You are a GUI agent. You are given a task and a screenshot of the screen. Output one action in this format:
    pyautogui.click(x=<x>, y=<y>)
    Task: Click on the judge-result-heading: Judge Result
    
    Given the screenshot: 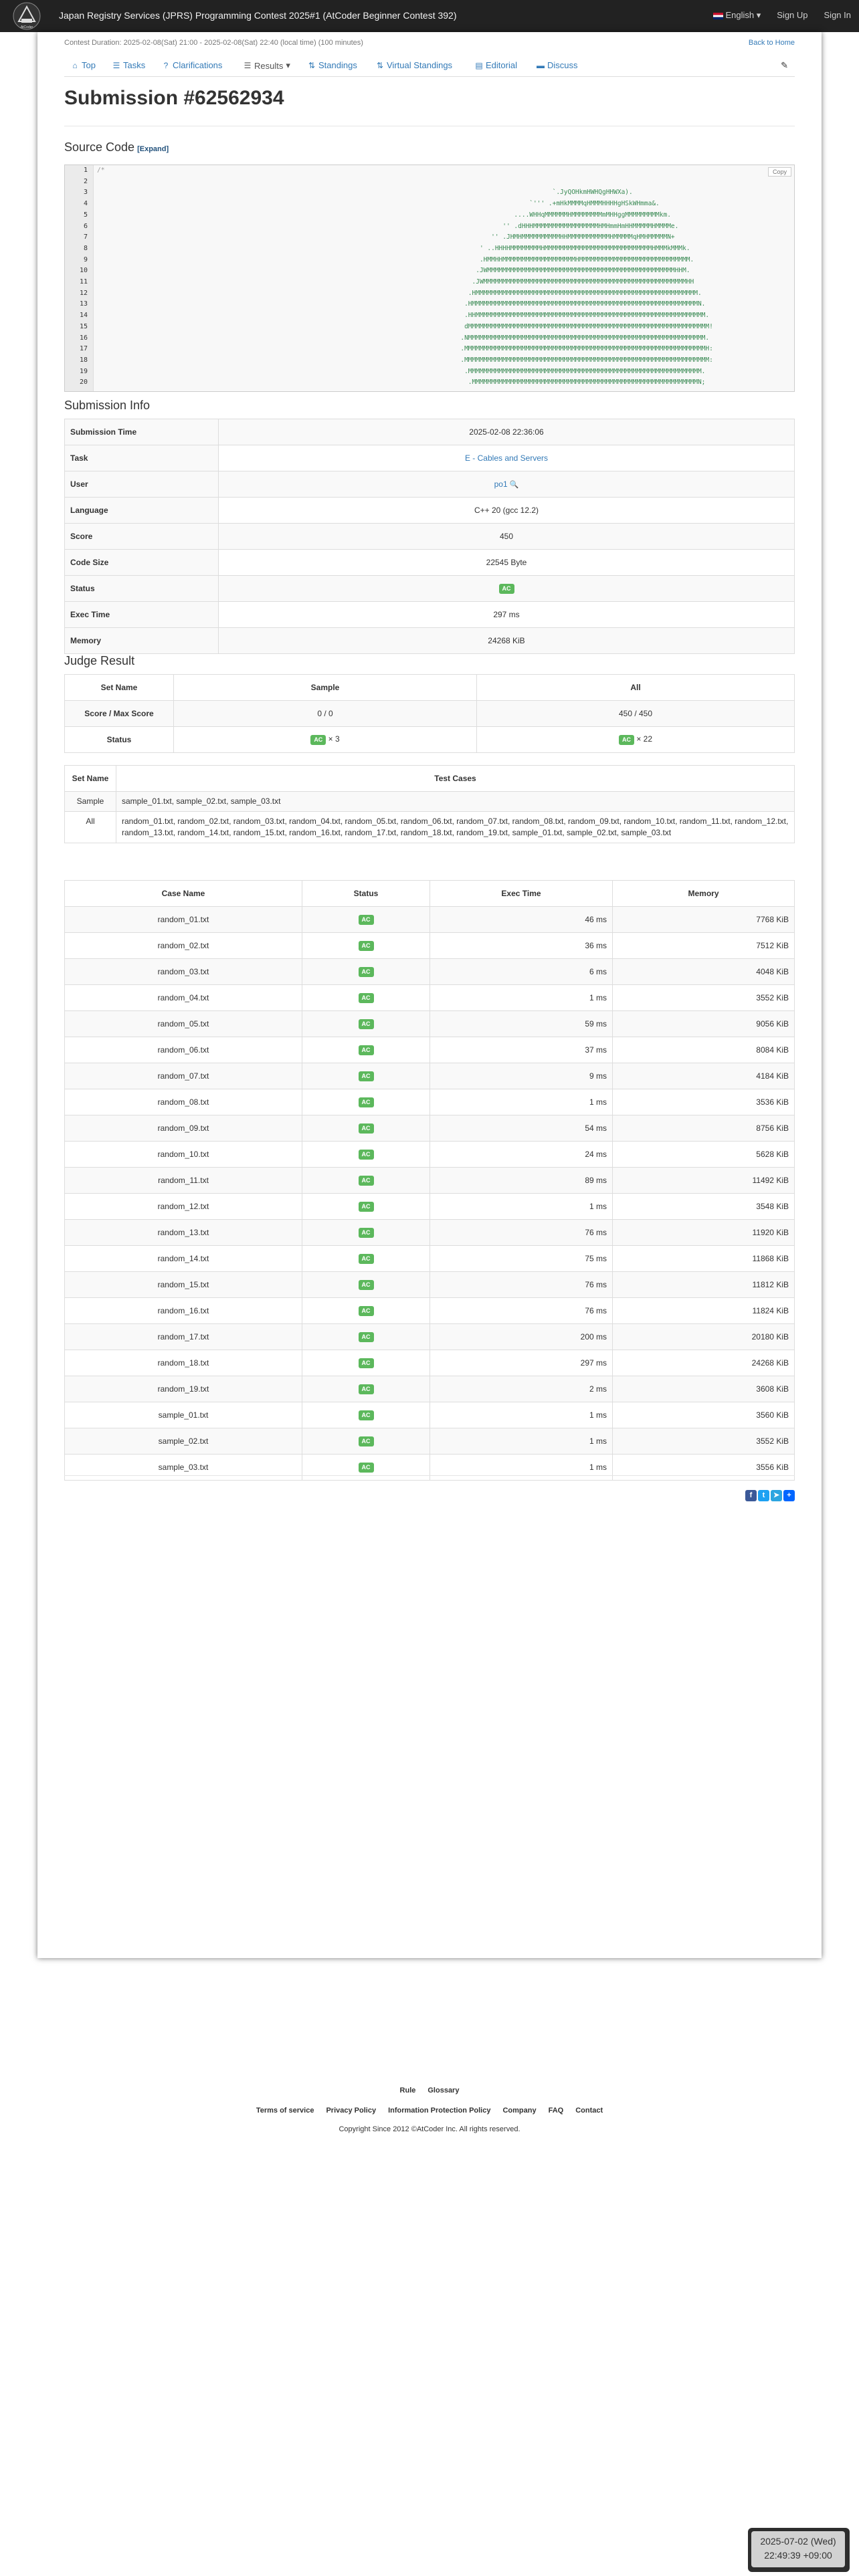 What is the action you would take?
    pyautogui.click(x=99, y=660)
    